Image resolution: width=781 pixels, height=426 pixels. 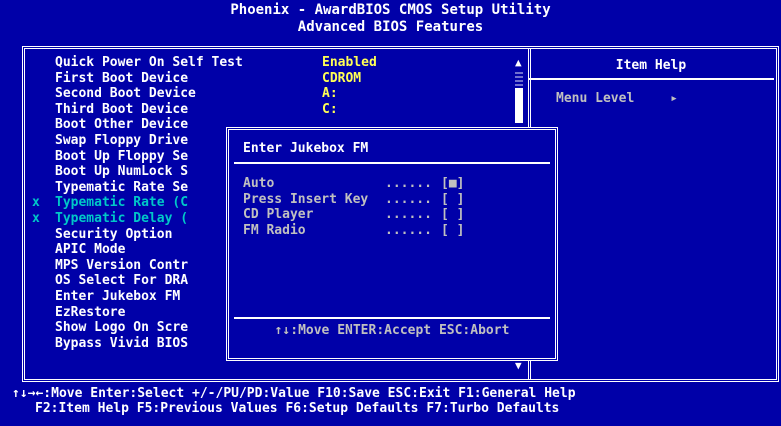 I want to click on app-title: Phoenix - AwardBIOS CMOS Setup Utility, so click(x=390, y=10).